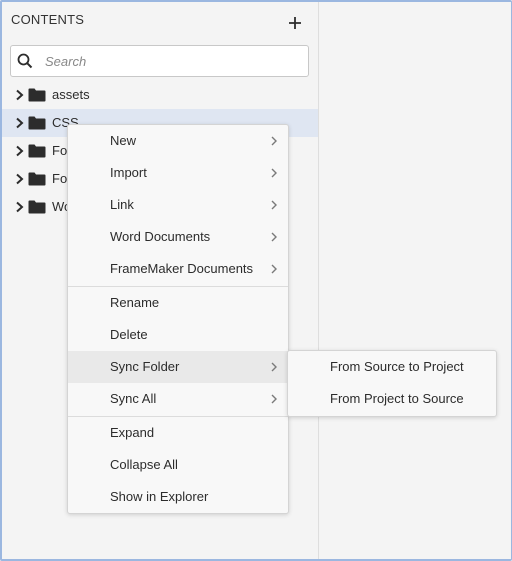 The height and width of the screenshot is (561, 512). Describe the element at coordinates (178, 335) in the screenshot. I see `menu-item-delete: Delete` at that location.